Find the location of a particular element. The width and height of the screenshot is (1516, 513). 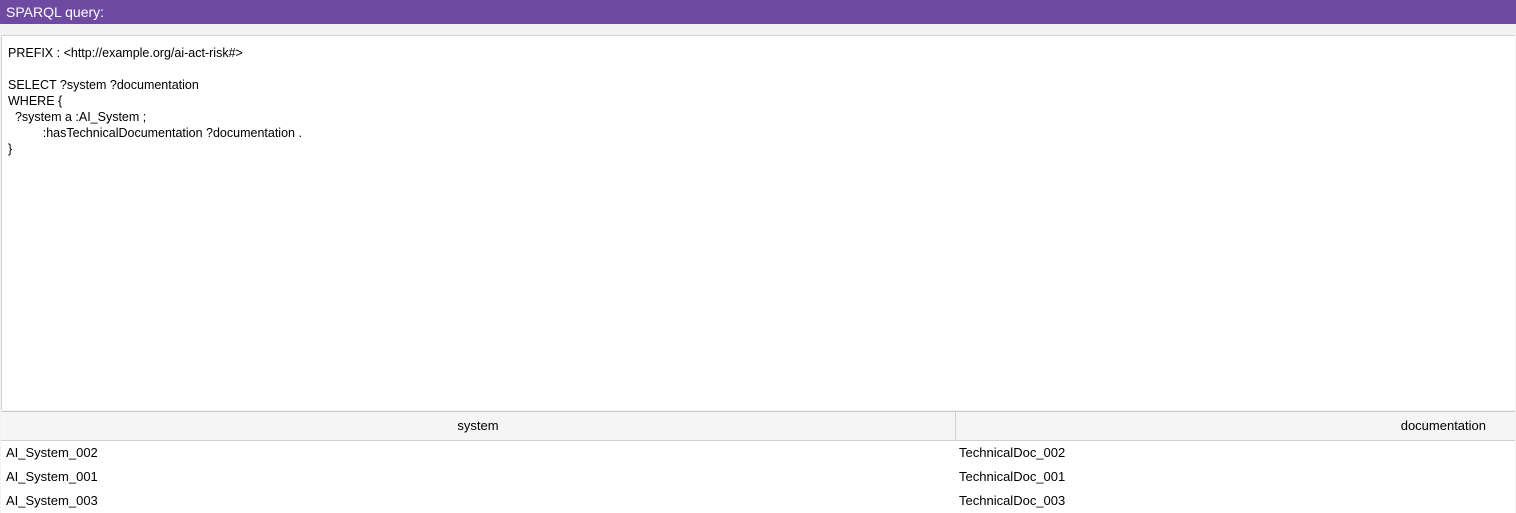

system-cell: AI_System_003 is located at coordinates (52, 500).